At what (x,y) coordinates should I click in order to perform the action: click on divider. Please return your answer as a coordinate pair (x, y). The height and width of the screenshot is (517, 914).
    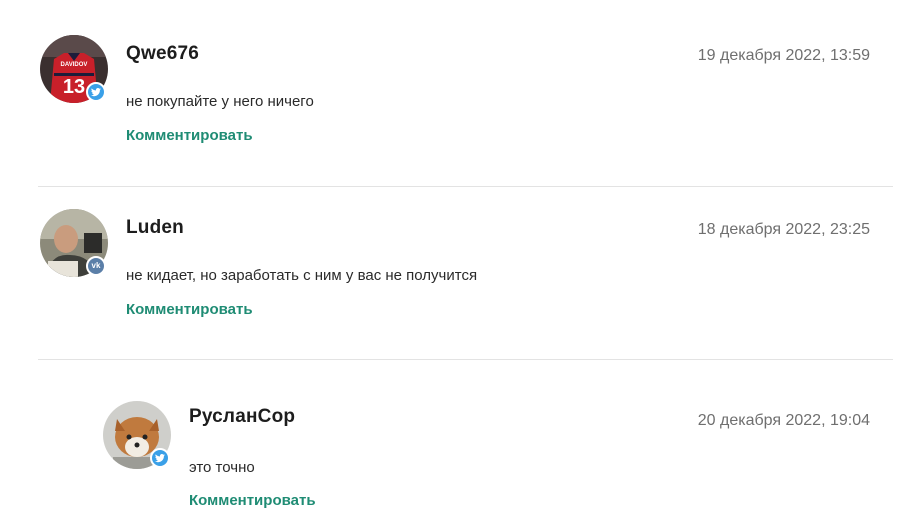
    Looking at the image, I should click on (465, 359).